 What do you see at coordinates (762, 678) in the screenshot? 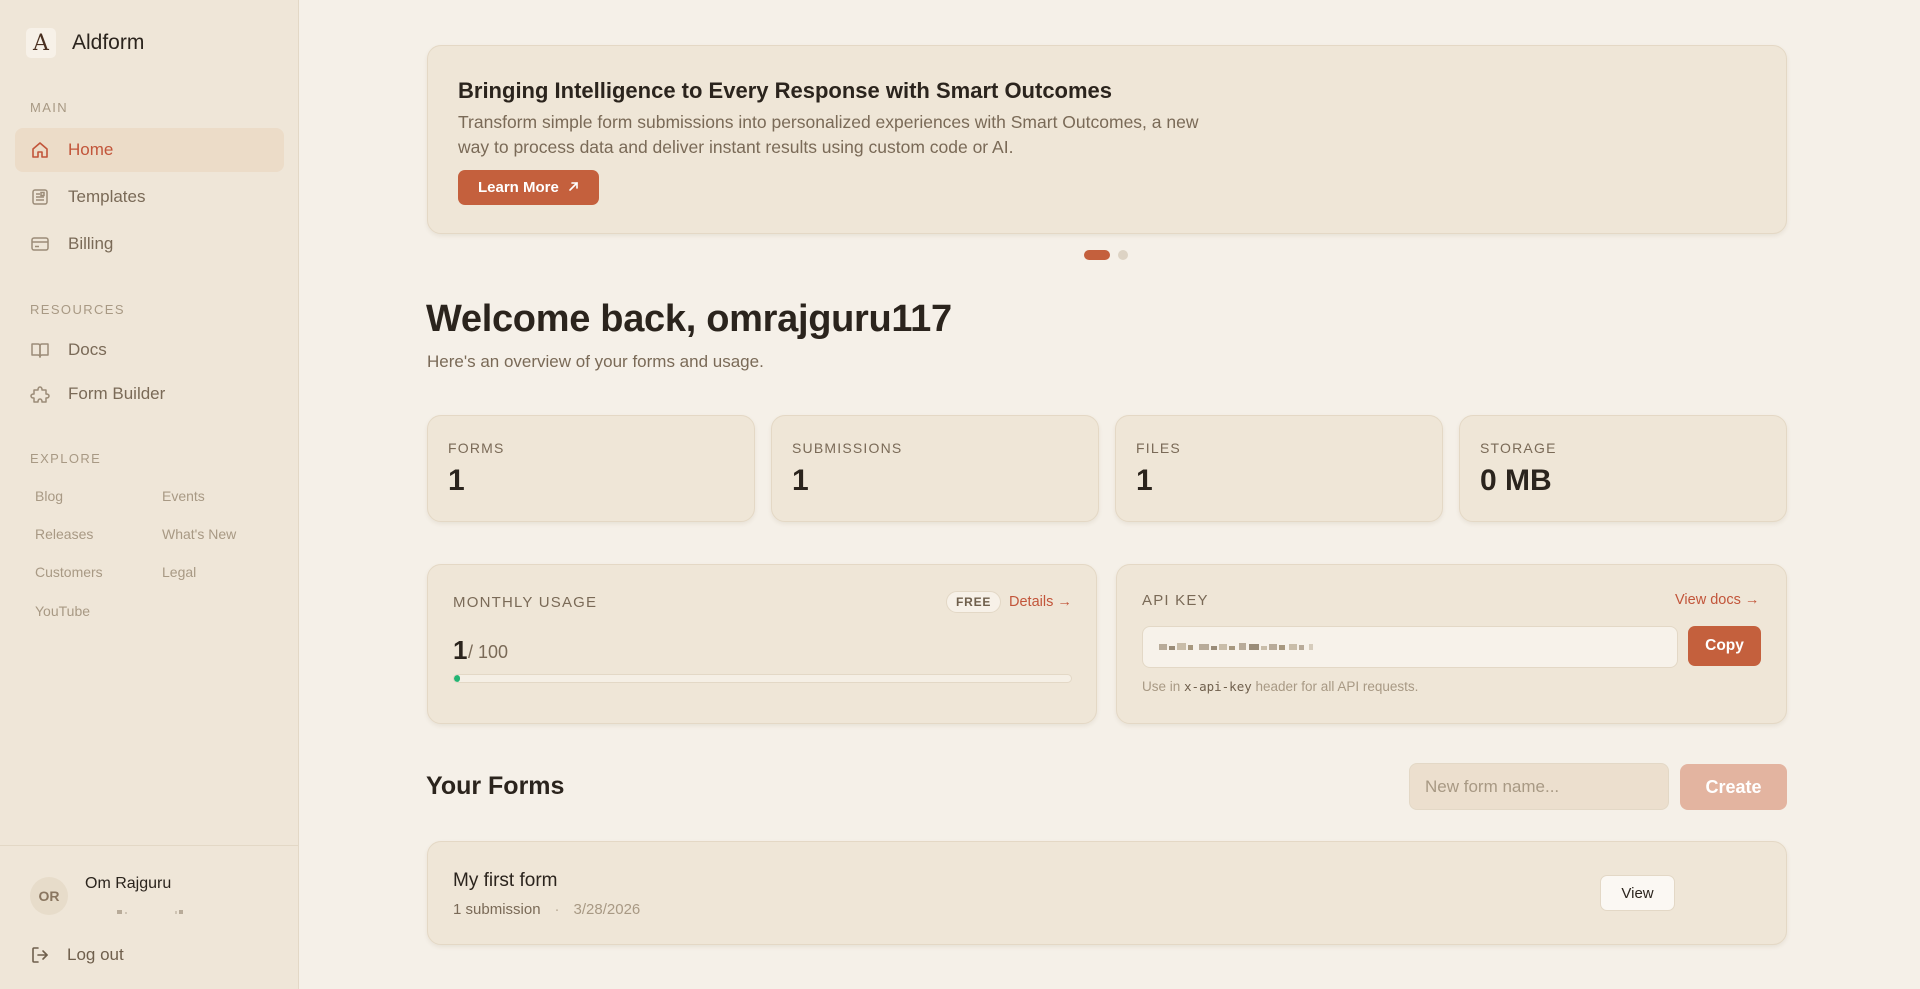
I see `usage-progress-bar` at bounding box center [762, 678].